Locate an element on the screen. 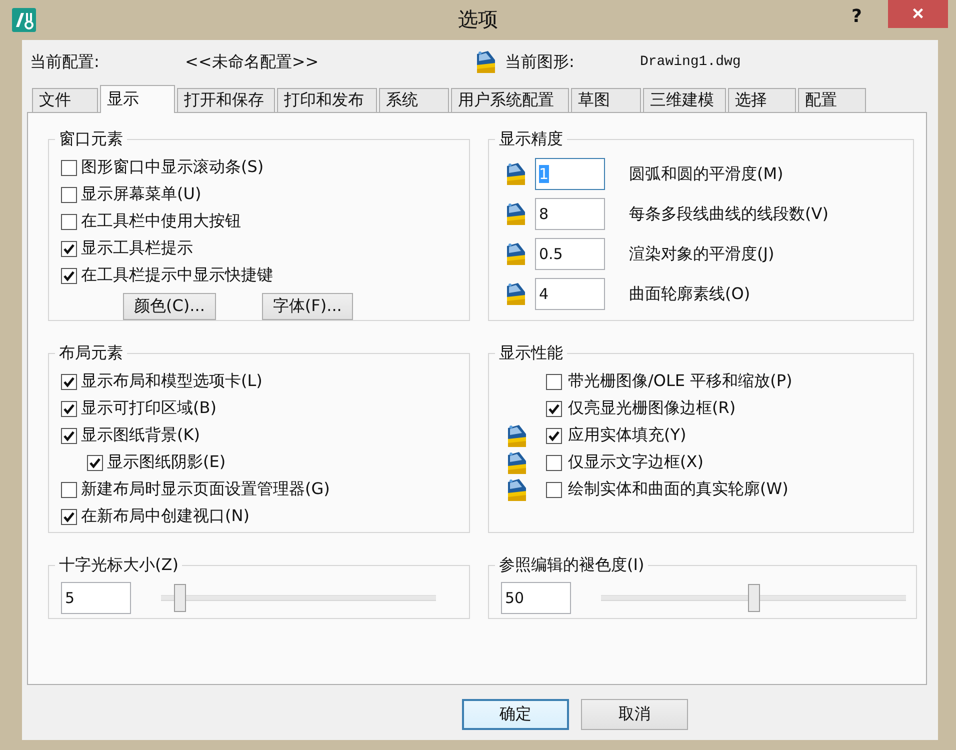 The height and width of the screenshot is (750, 956). tab: 配置 is located at coordinates (832, 100).